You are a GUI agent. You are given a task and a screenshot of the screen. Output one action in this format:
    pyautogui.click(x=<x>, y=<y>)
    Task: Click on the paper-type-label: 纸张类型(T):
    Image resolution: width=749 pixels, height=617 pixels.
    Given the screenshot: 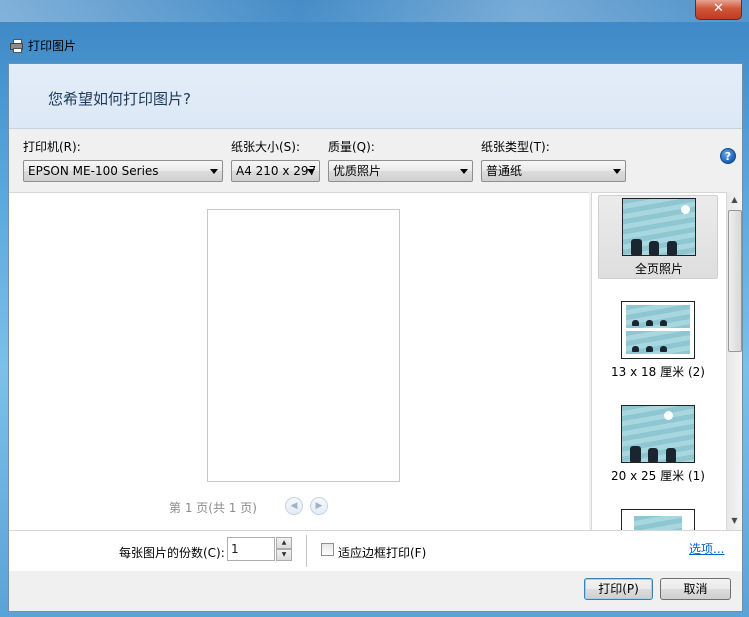 What is the action you would take?
    pyautogui.click(x=515, y=147)
    